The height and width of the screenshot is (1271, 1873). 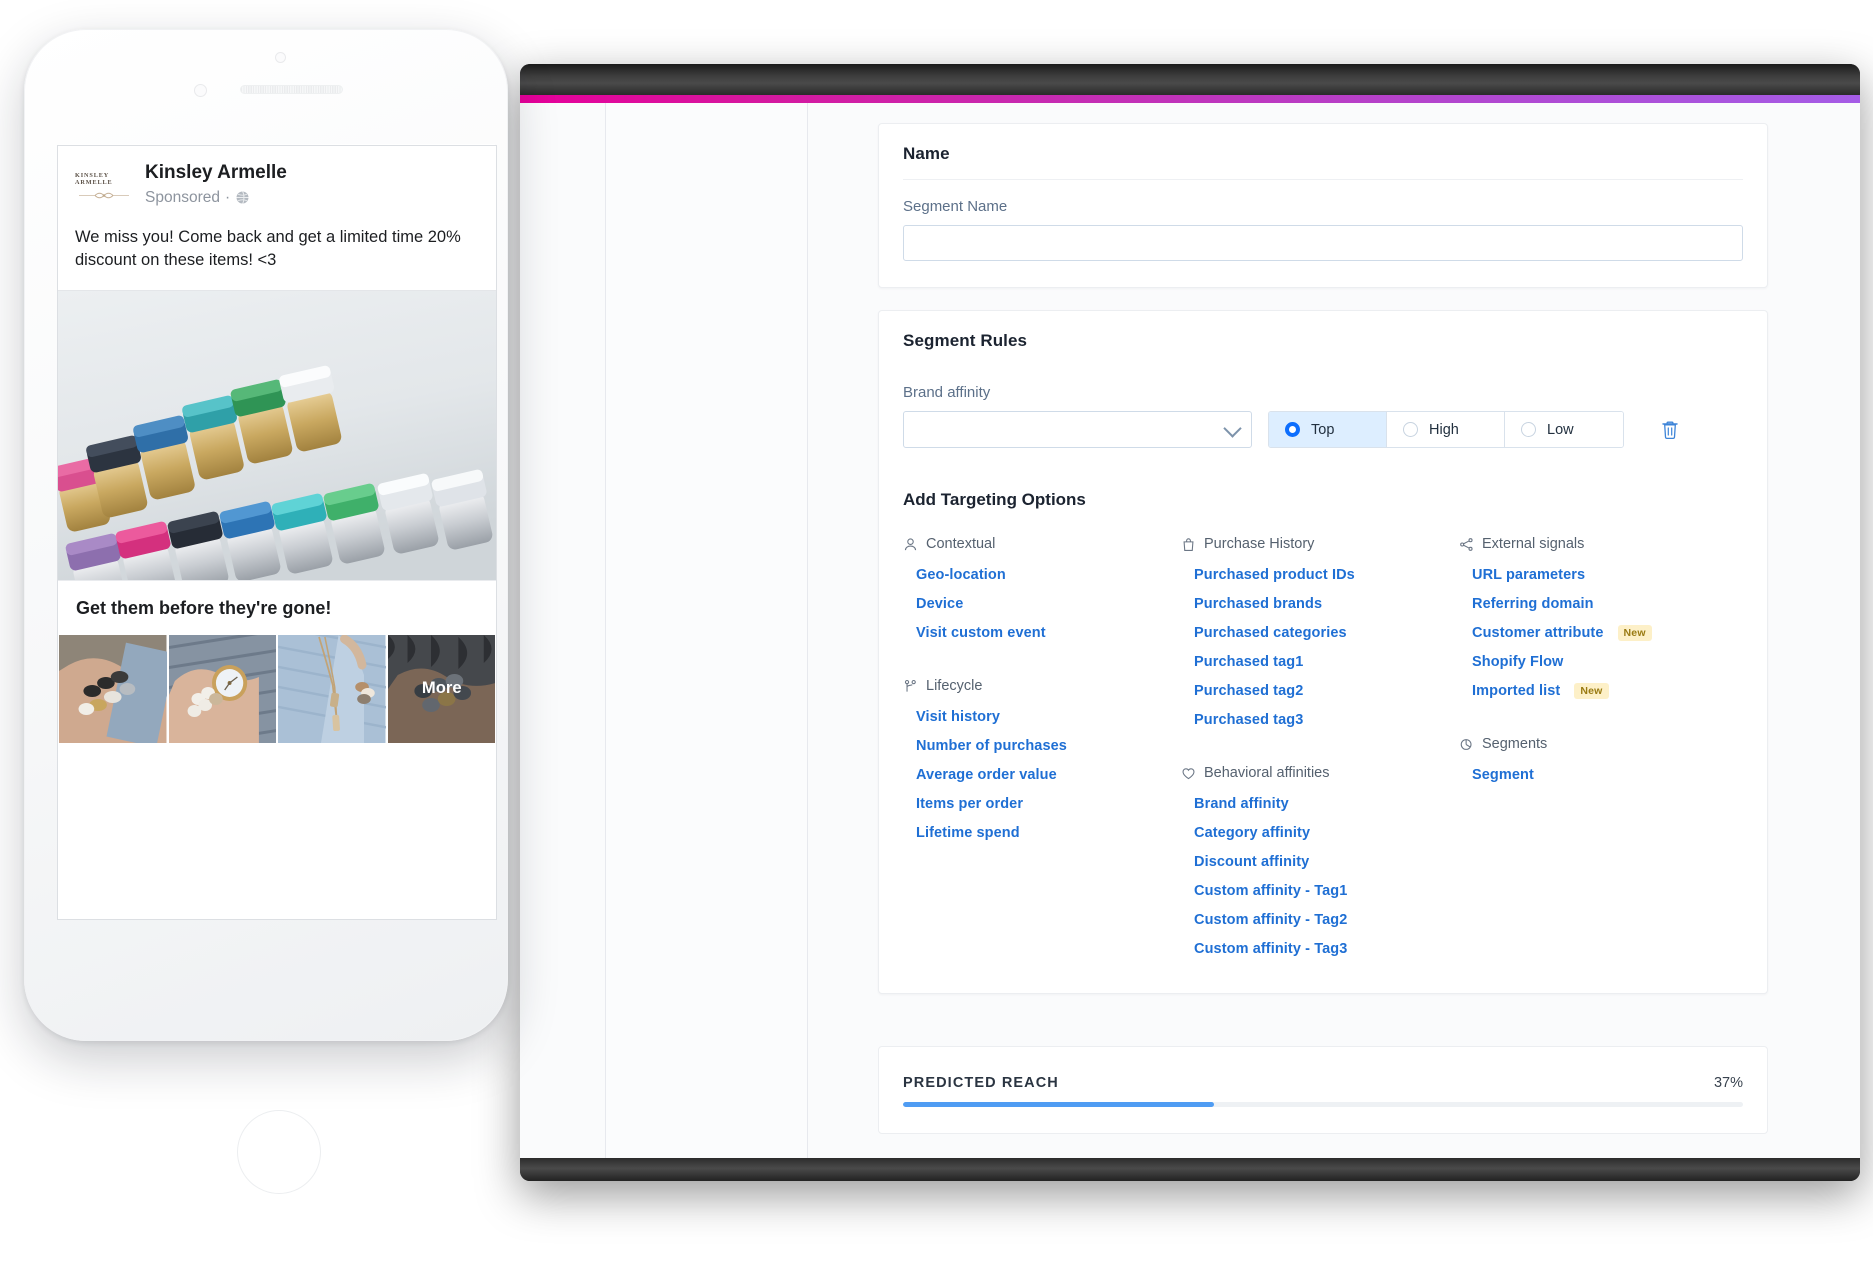 I want to click on affinity-level-low: Low, so click(x=1564, y=429).